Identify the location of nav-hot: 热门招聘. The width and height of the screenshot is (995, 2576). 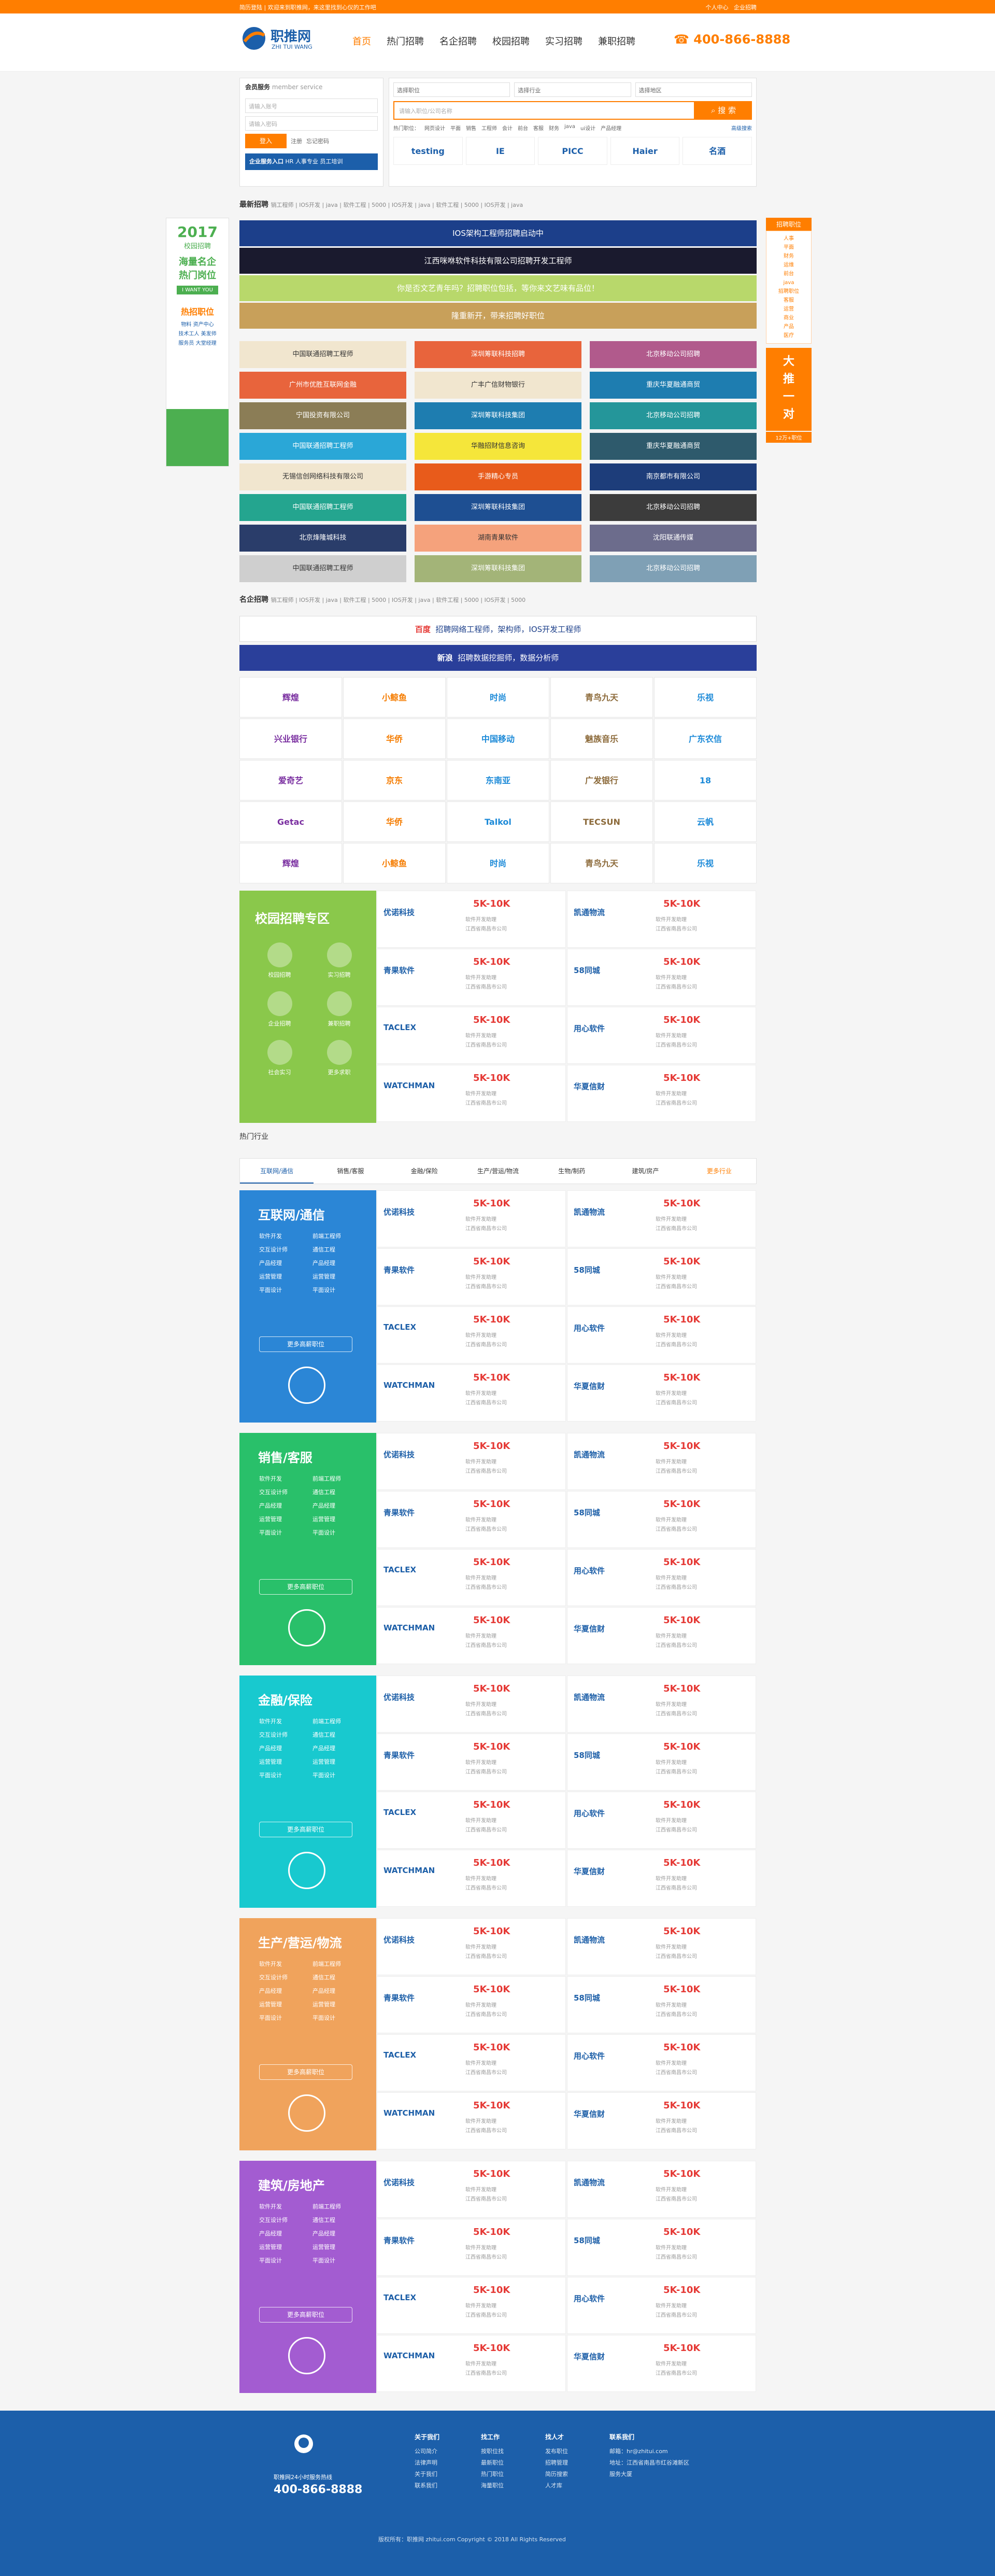
(405, 41).